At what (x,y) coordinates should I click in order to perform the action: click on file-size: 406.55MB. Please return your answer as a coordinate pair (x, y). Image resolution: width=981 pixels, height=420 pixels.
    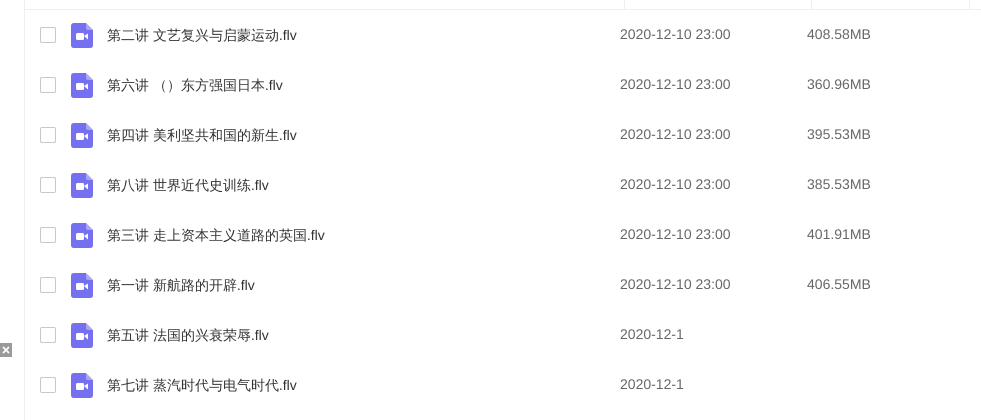
    Looking at the image, I should click on (839, 284).